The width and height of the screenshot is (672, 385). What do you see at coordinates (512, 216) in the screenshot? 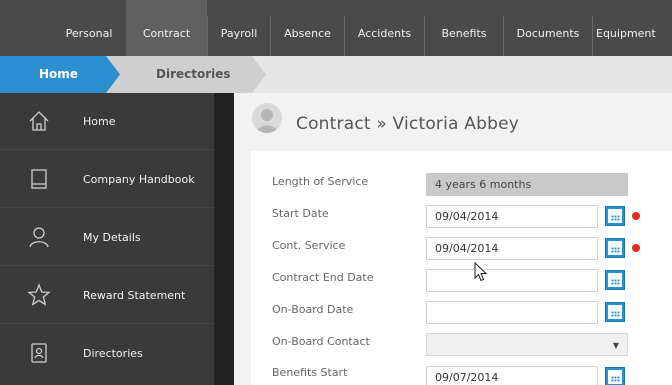
I see `start-date-input: 09/04/2014` at bounding box center [512, 216].